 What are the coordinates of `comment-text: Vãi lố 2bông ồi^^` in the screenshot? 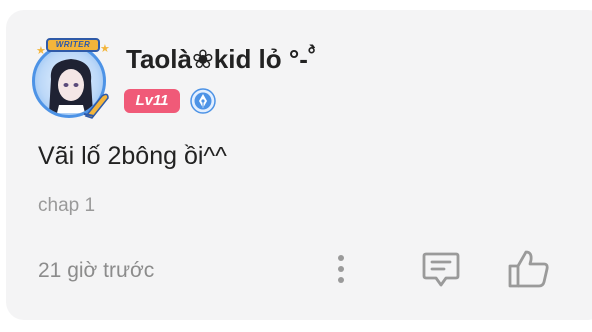 It's located at (132, 156).